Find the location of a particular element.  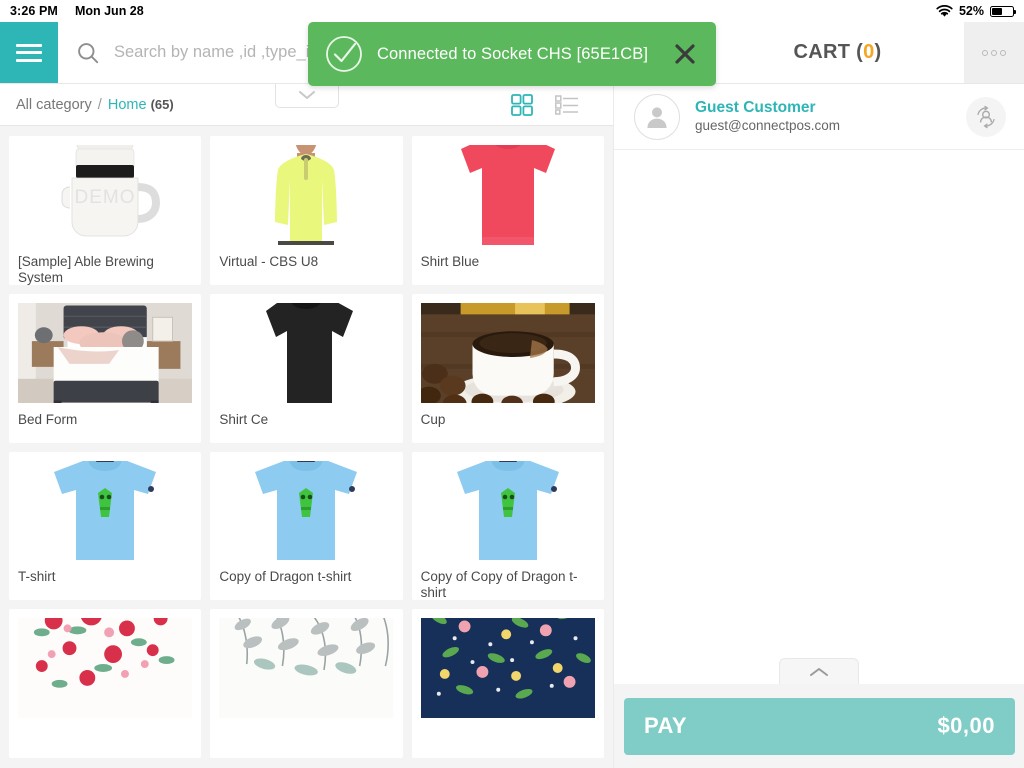

more-options-button is located at coordinates (994, 52).